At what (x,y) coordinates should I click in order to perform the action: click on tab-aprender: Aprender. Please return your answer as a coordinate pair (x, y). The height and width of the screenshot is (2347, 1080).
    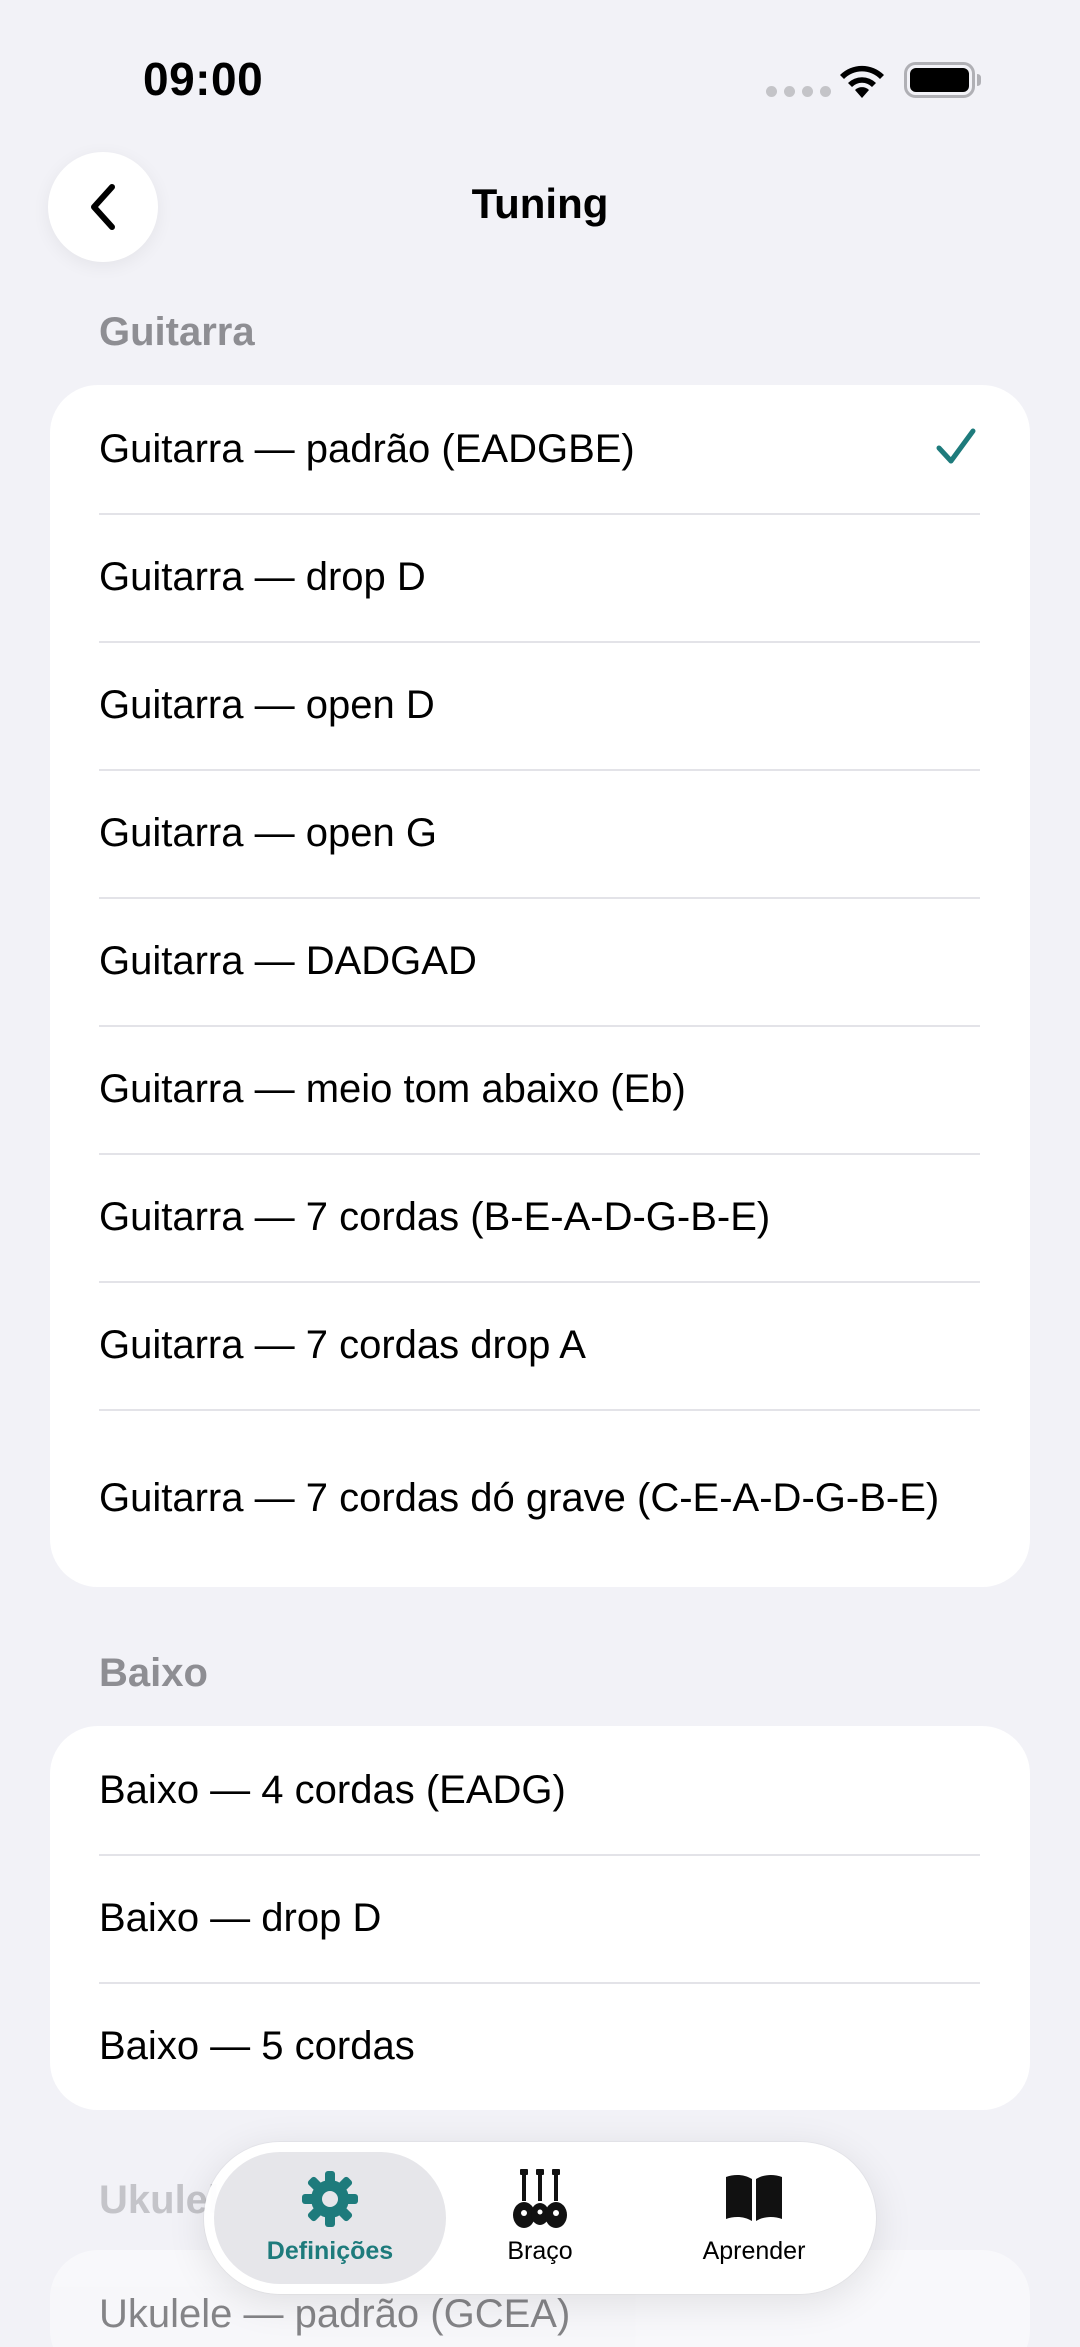
    Looking at the image, I should click on (754, 2218).